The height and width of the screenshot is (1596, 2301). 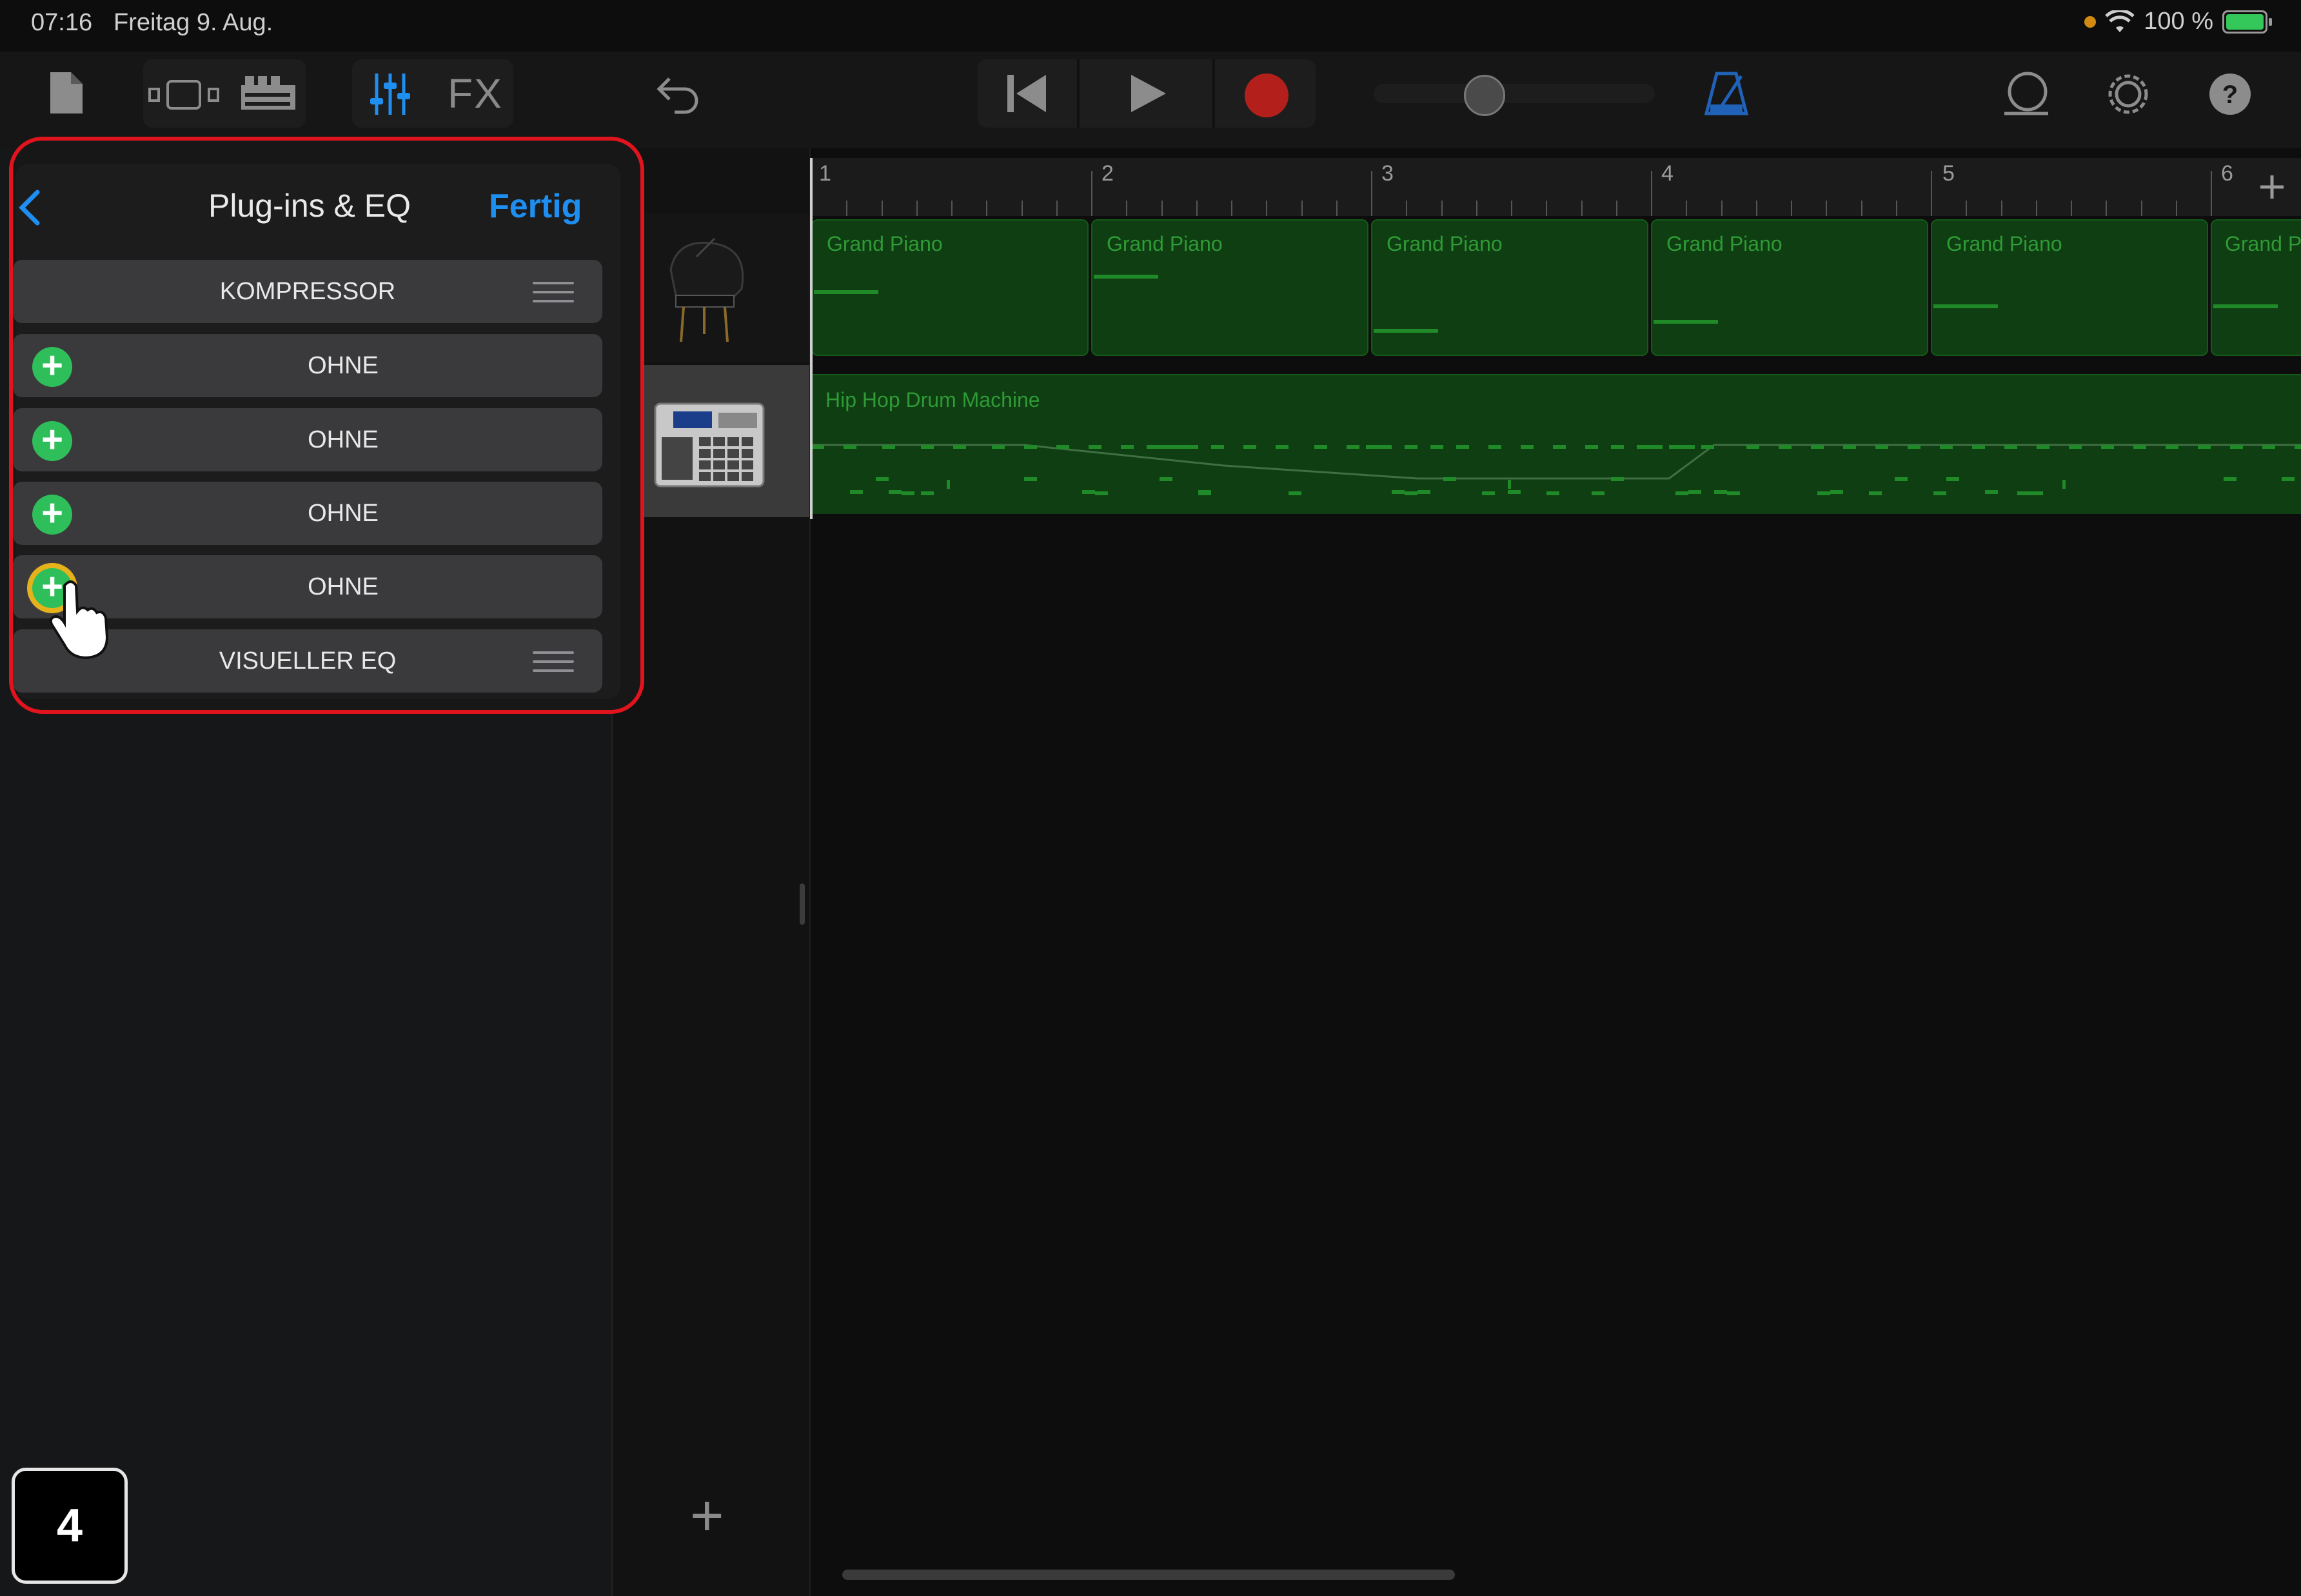 I want to click on fx-button: FX, so click(x=475, y=94).